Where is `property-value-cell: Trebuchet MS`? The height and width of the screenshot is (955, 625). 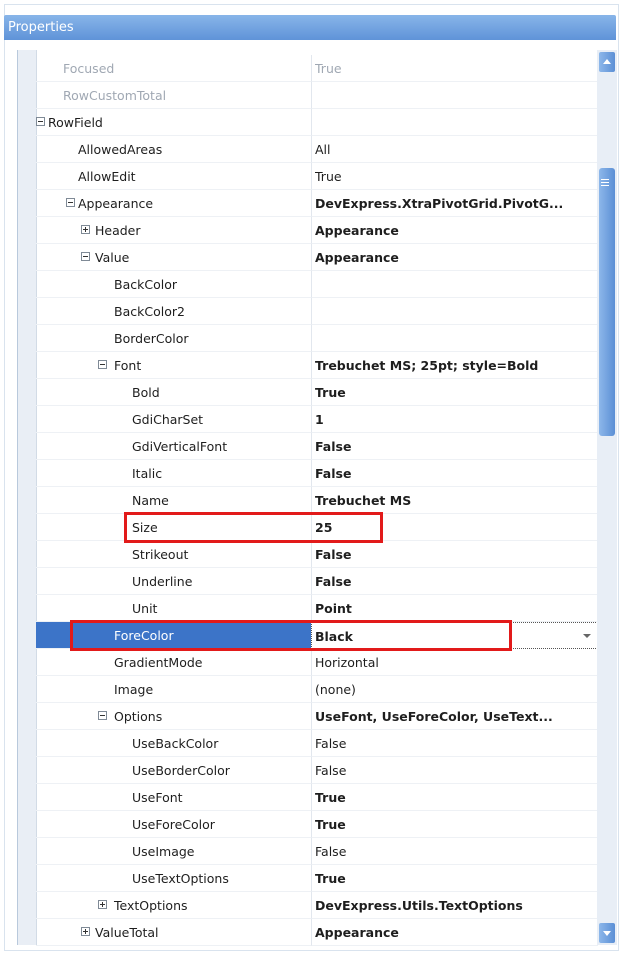
property-value-cell: Trebuchet MS is located at coordinates (454, 500).